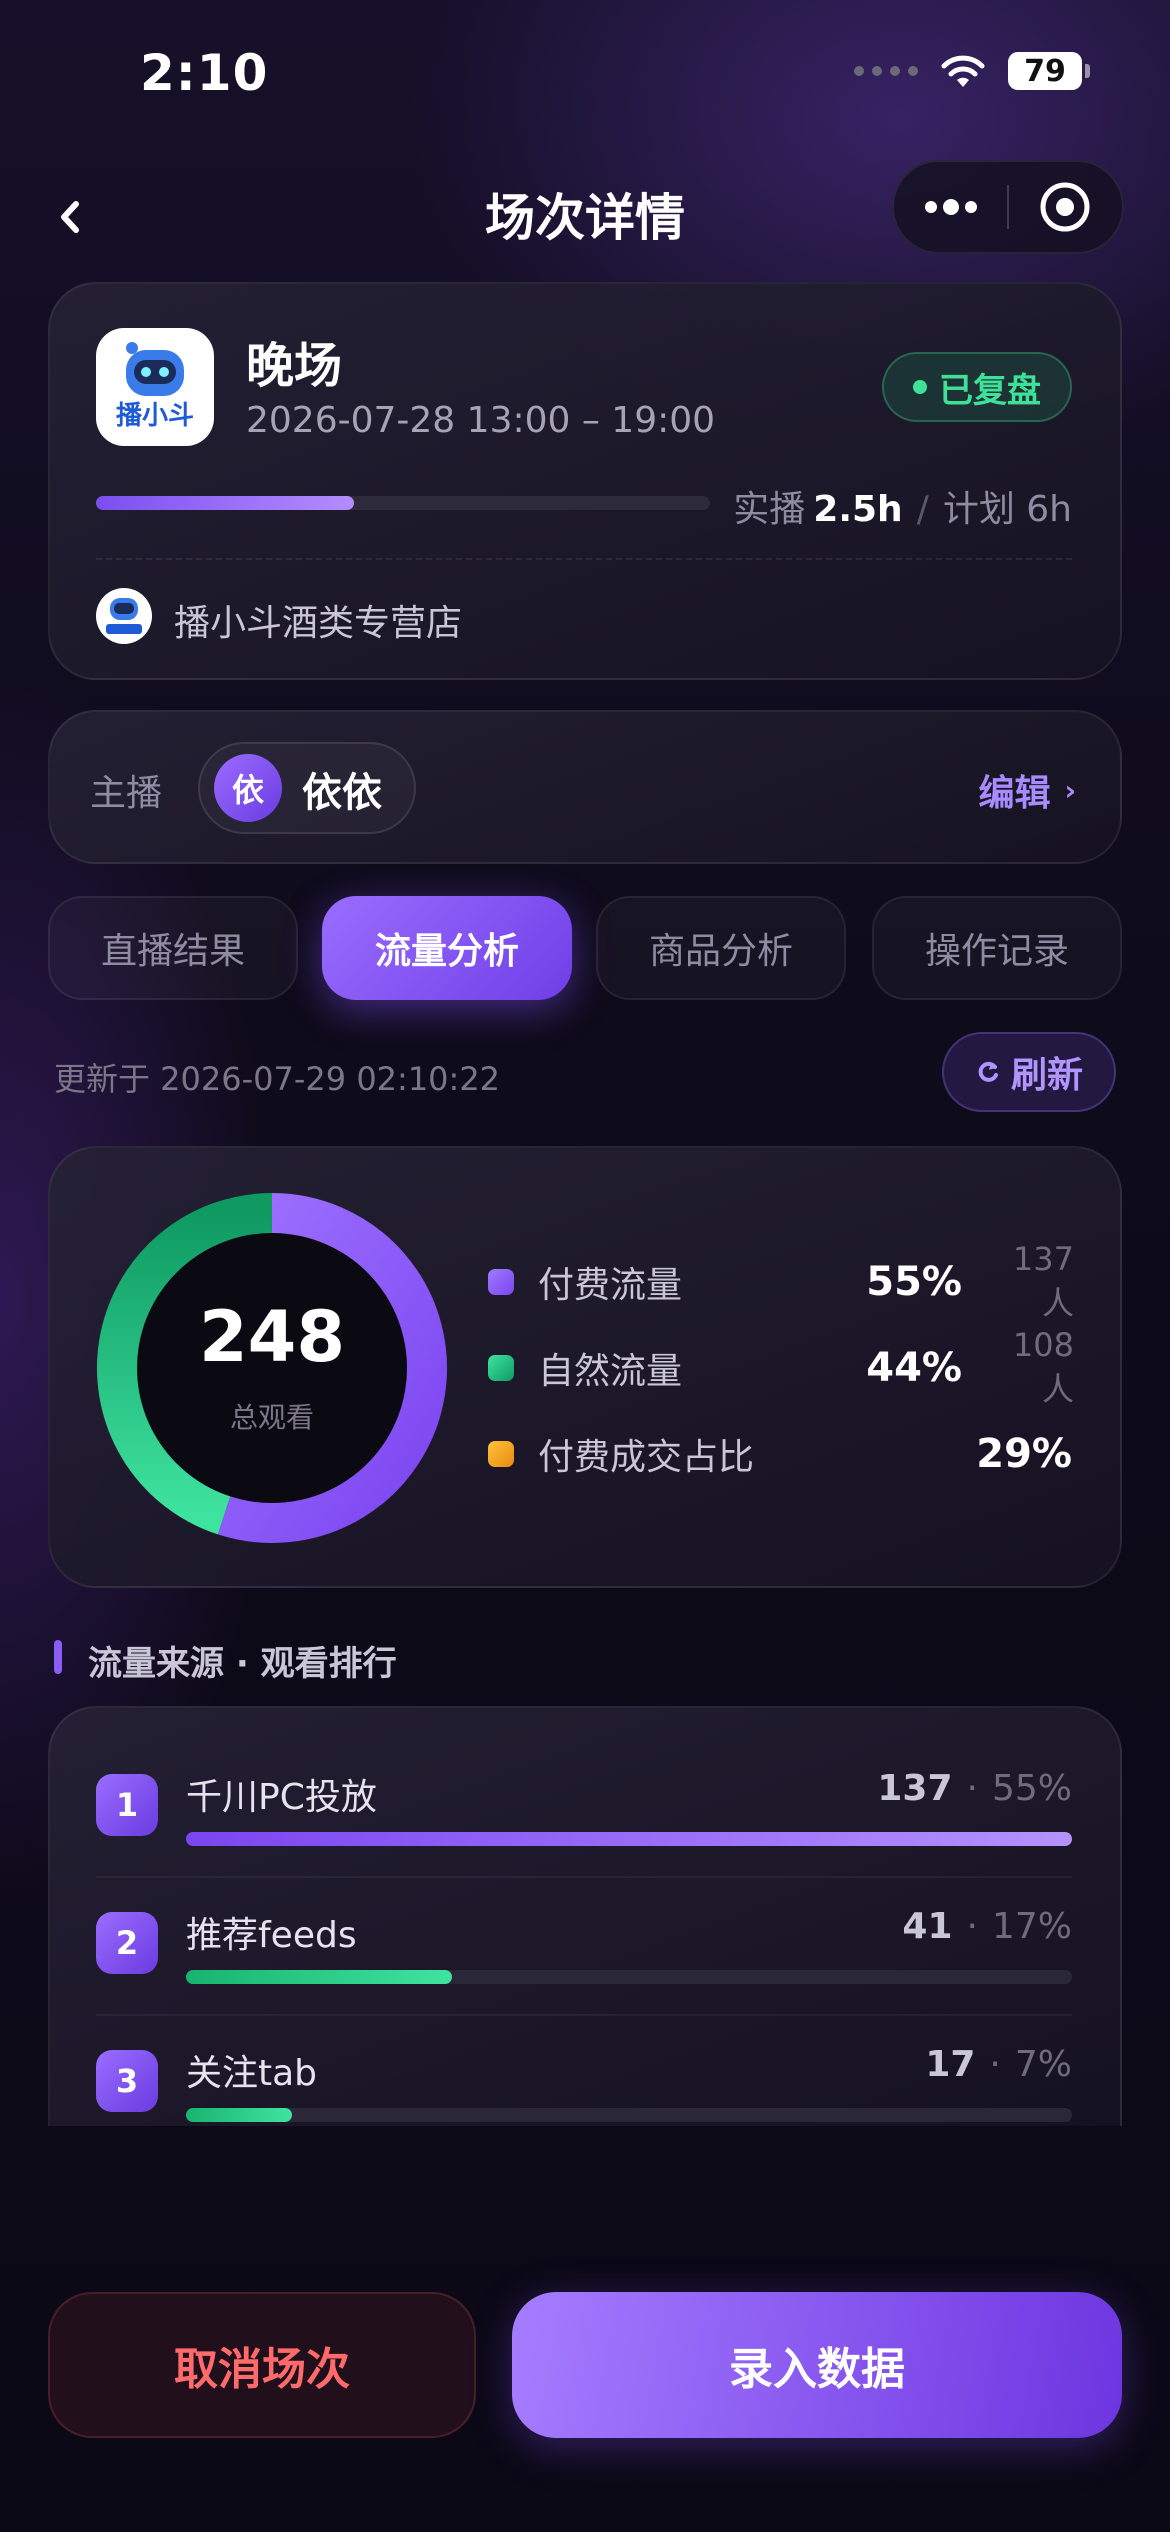  Describe the element at coordinates (262, 2365) in the screenshot. I see `cancel-session-button: 取消场次` at that location.